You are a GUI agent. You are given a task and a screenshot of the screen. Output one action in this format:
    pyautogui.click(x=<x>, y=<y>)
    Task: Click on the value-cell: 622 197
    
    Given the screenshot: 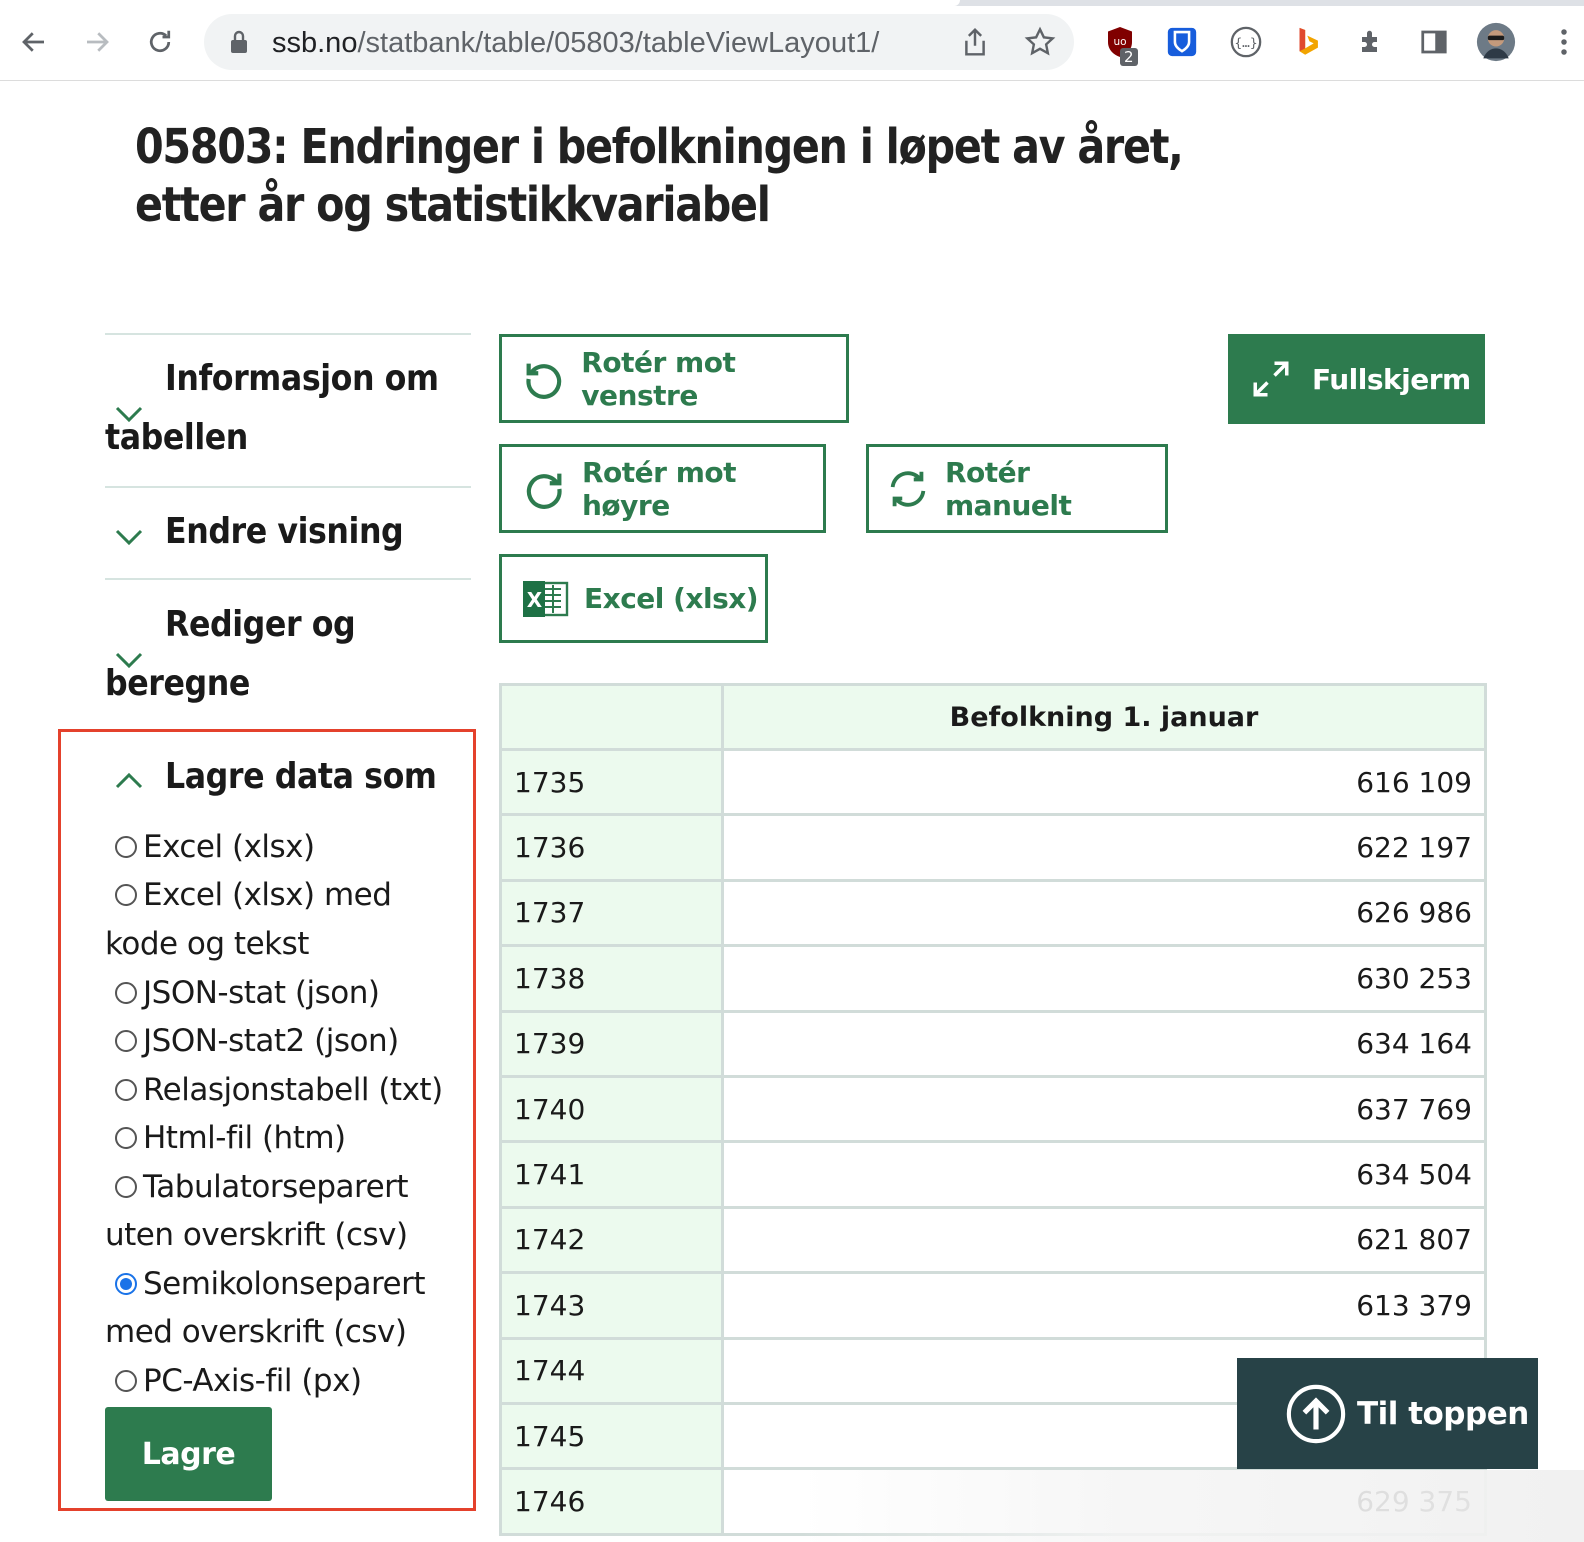 What is the action you would take?
    pyautogui.click(x=1104, y=847)
    